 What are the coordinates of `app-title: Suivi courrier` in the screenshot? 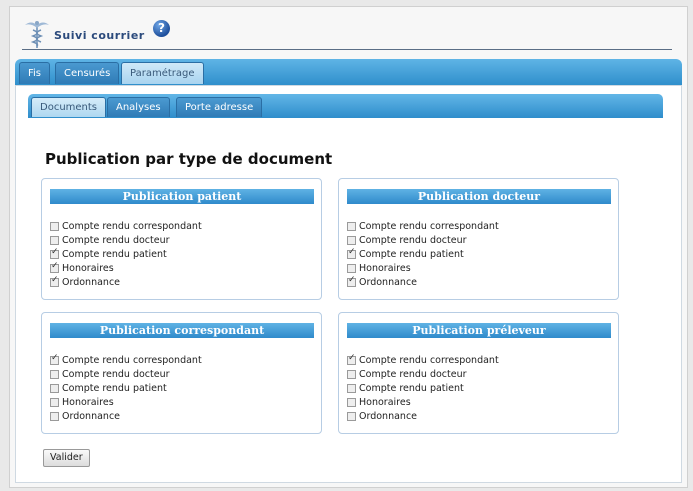 It's located at (99, 35).